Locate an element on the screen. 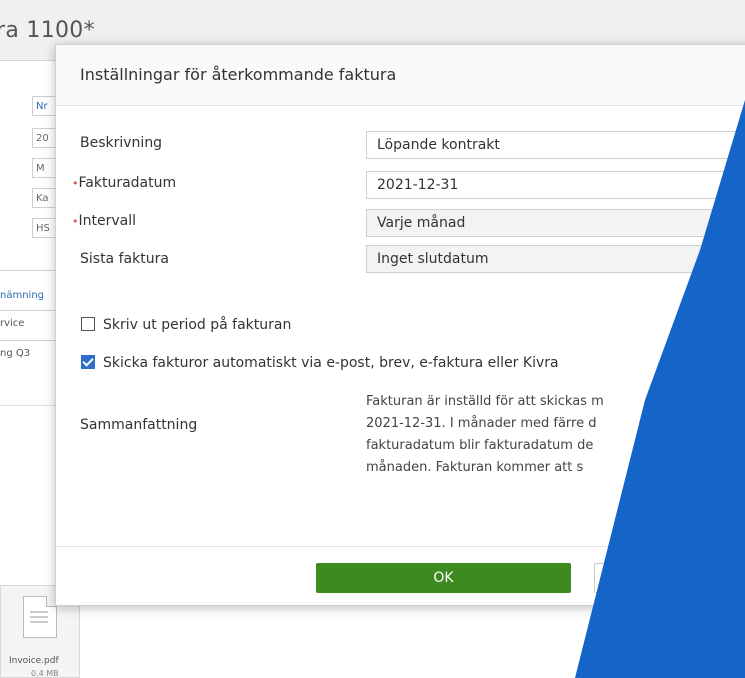 Image resolution: width=745 pixels, height=678 pixels. attachment-size: 0.4 MB is located at coordinates (45, 673).